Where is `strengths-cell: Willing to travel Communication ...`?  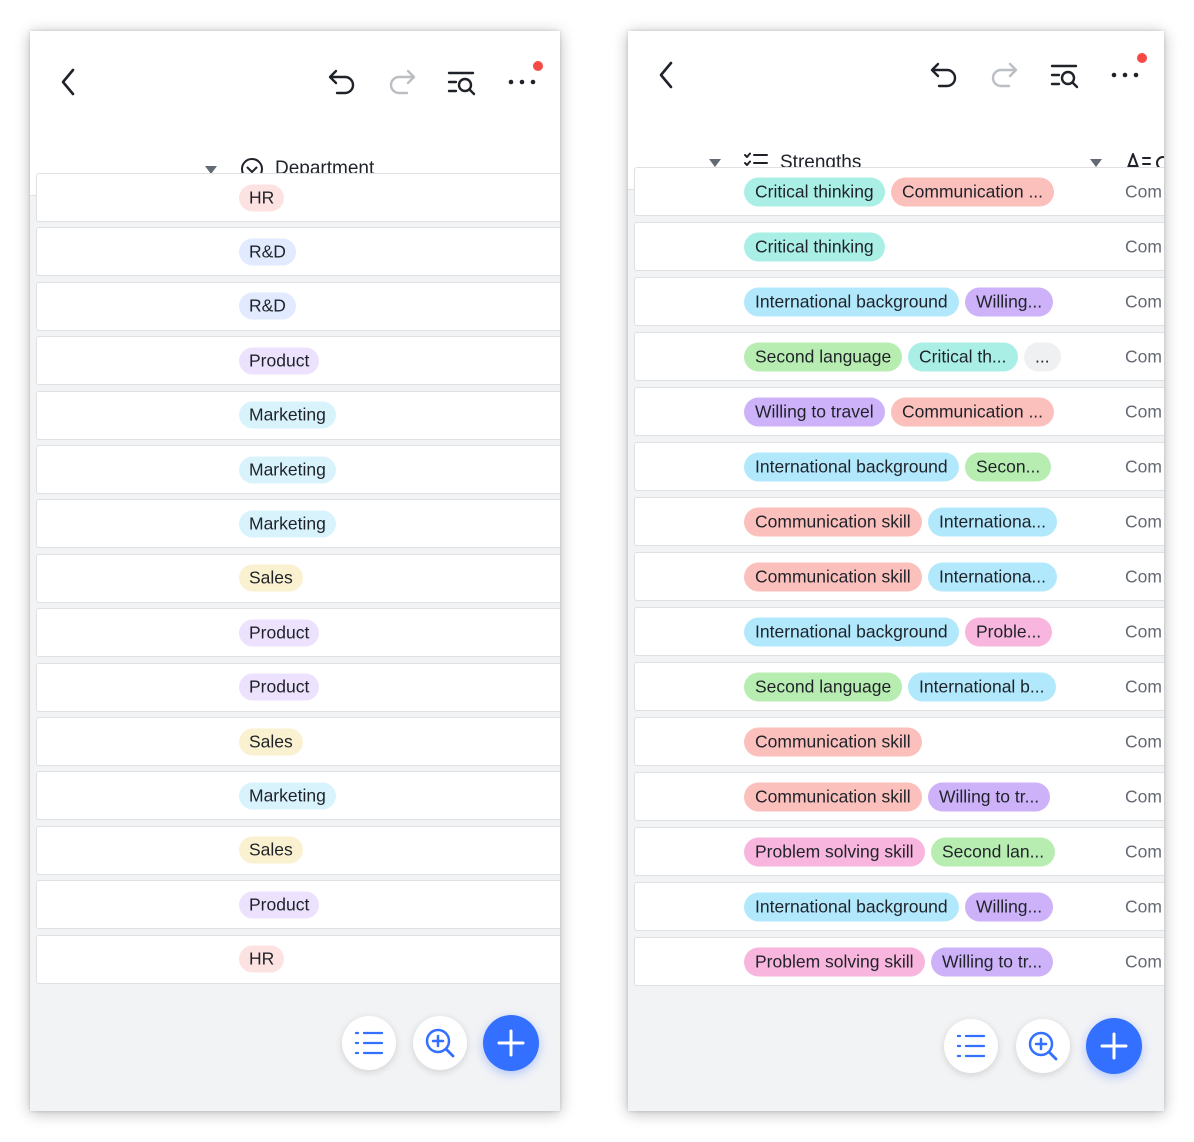 strengths-cell: Willing to travel Communication ... is located at coordinates (911, 411).